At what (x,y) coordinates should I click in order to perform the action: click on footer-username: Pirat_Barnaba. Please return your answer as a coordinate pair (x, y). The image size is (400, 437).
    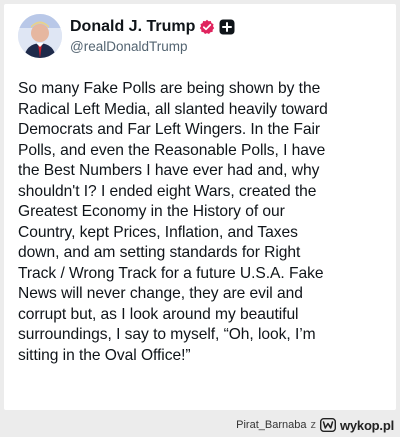
    Looking at the image, I should click on (271, 425).